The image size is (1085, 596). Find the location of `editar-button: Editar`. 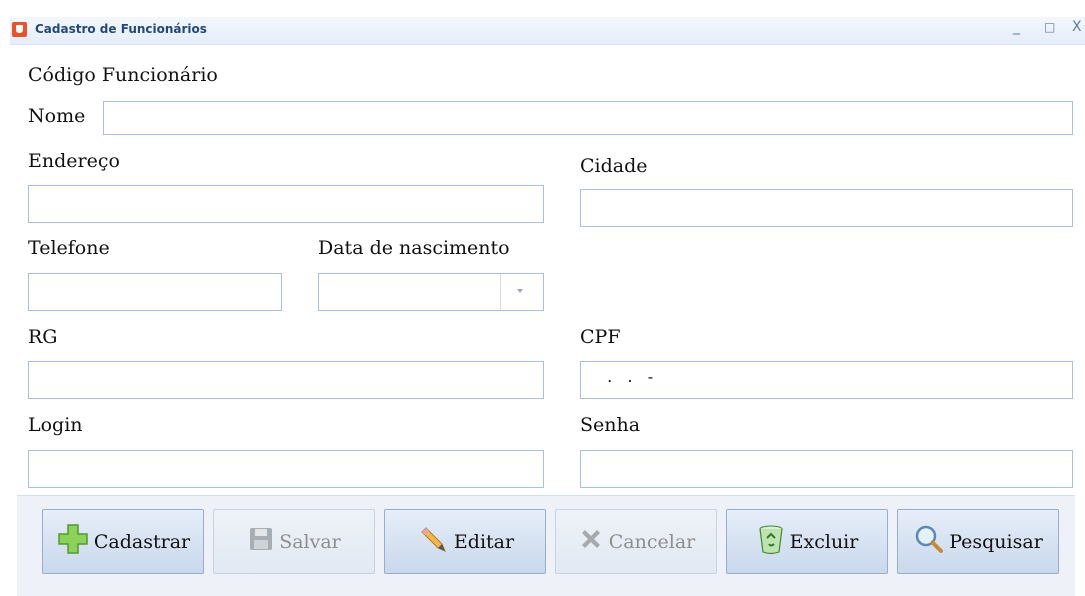

editar-button: Editar is located at coordinates (465, 541).